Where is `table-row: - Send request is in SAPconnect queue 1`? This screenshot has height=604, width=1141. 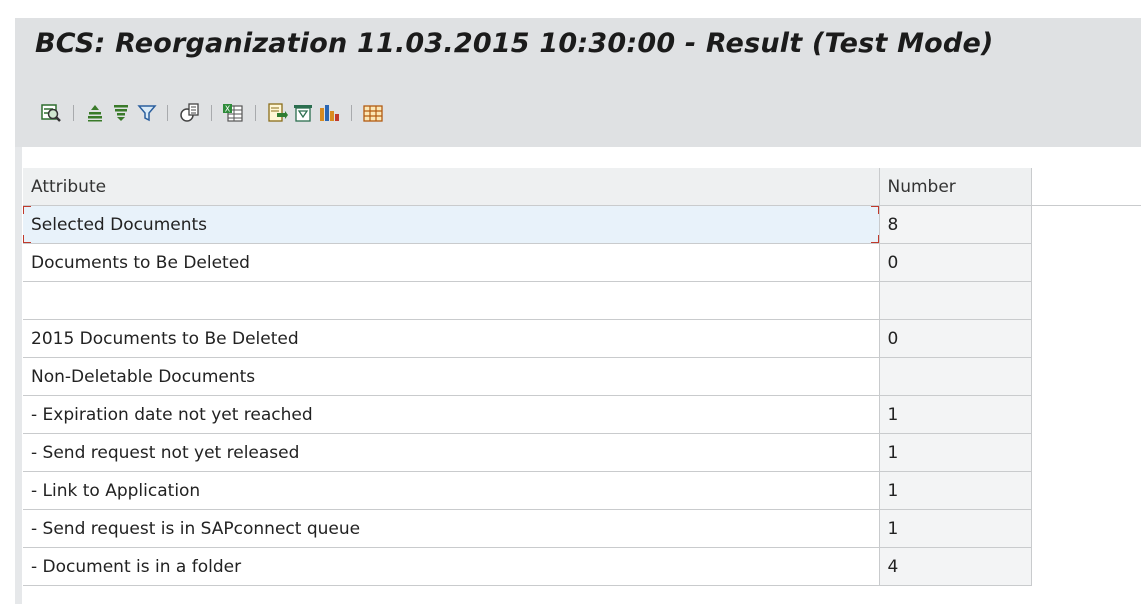 table-row: - Send request is in SAPconnect queue 1 is located at coordinates (527, 528).